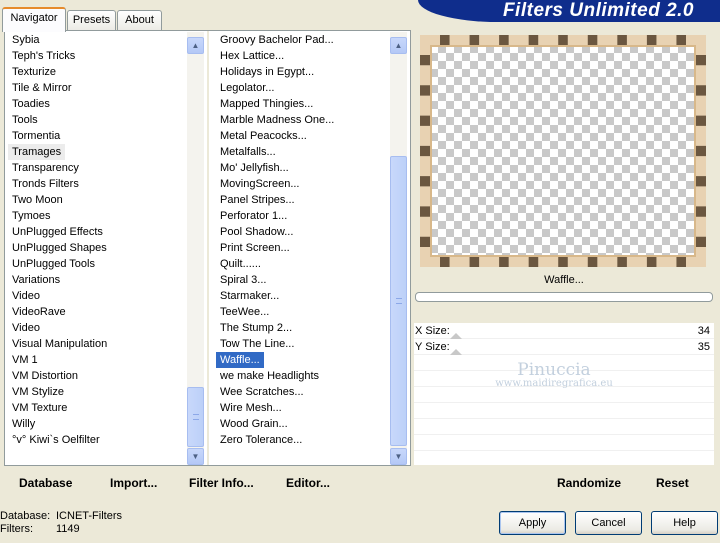  What do you see at coordinates (98, 104) in the screenshot?
I see `list-item: Toadies` at bounding box center [98, 104].